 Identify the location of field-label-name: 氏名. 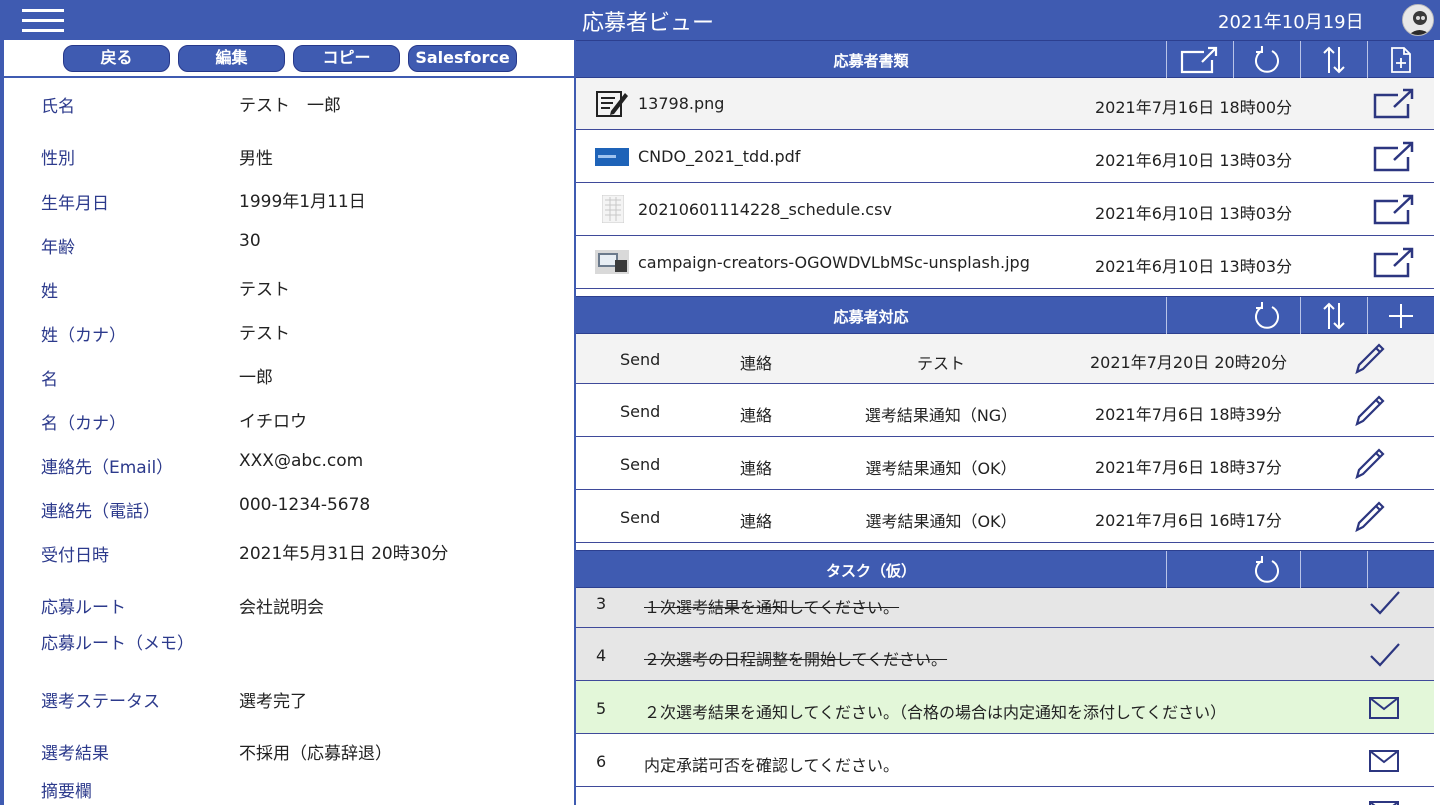
(58, 107).